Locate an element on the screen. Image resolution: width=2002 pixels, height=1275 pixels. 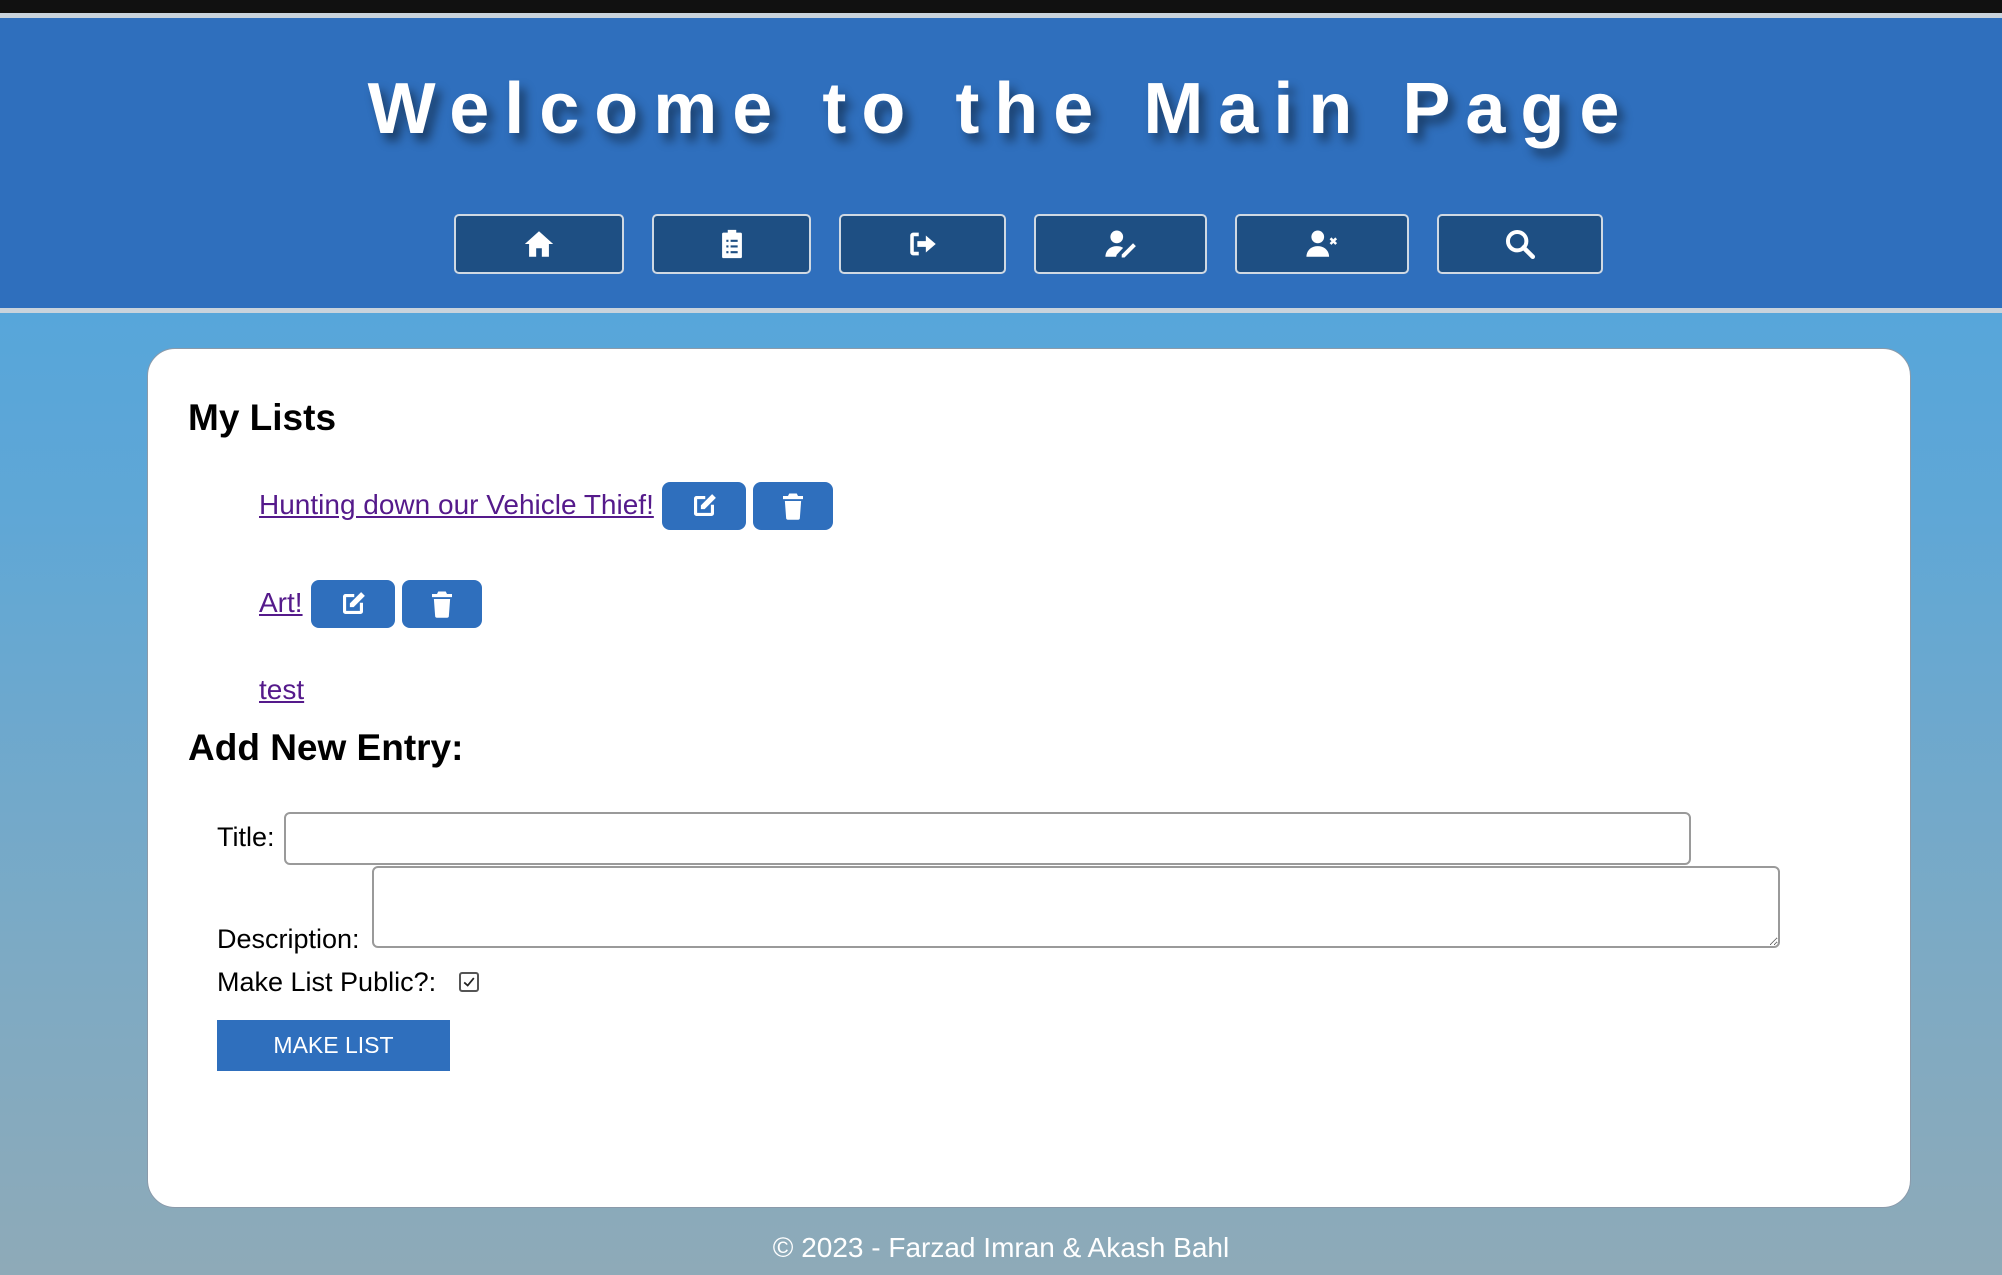
public-label: Make List Public?: is located at coordinates (327, 982).